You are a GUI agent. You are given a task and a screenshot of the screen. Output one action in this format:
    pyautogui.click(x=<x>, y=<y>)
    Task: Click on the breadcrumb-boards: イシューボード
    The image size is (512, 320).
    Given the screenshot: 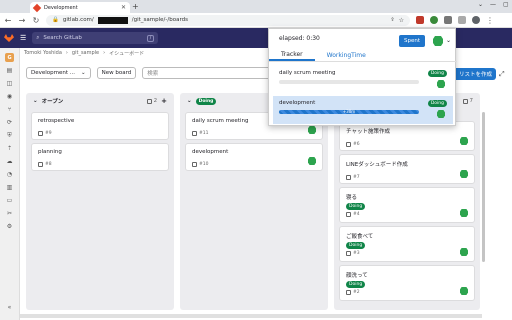 What is the action you would take?
    pyautogui.click(x=126, y=53)
    